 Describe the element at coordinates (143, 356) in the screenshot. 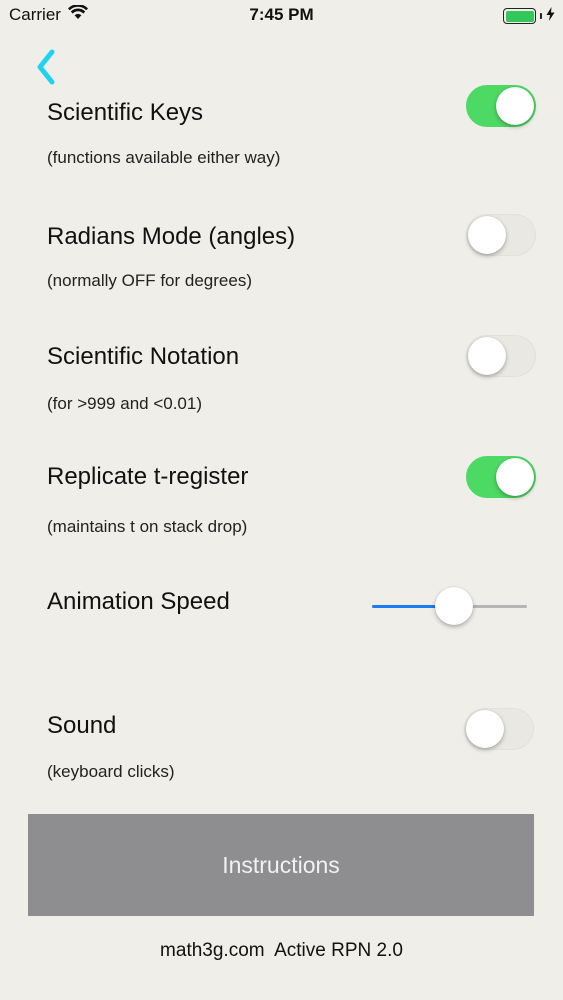

I see `scientific-notation-label: Scientific Notation` at that location.